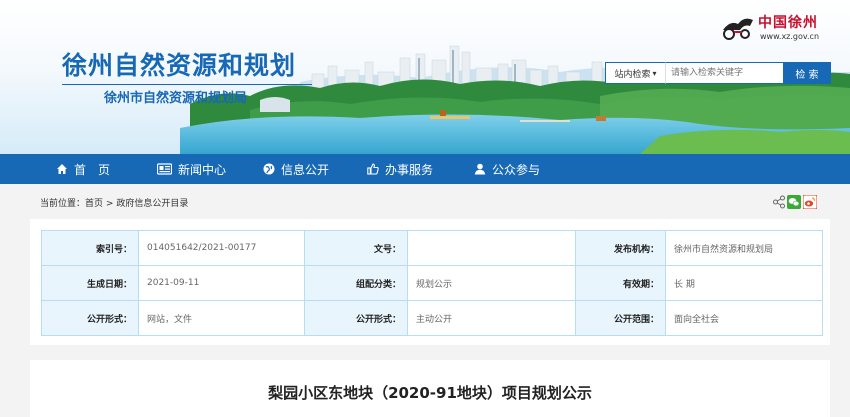  What do you see at coordinates (620, 318) in the screenshot?
I see `disclosure-scope-label: 公开范围：` at bounding box center [620, 318].